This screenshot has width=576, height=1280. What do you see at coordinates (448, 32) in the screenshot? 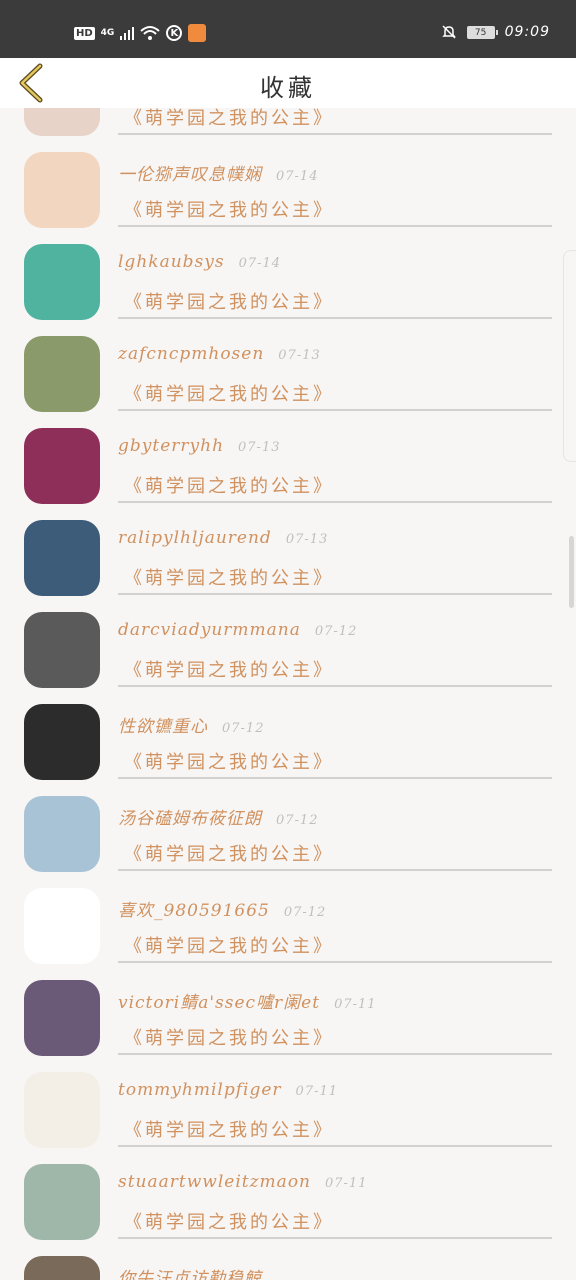
I see `mute-bell-icon` at bounding box center [448, 32].